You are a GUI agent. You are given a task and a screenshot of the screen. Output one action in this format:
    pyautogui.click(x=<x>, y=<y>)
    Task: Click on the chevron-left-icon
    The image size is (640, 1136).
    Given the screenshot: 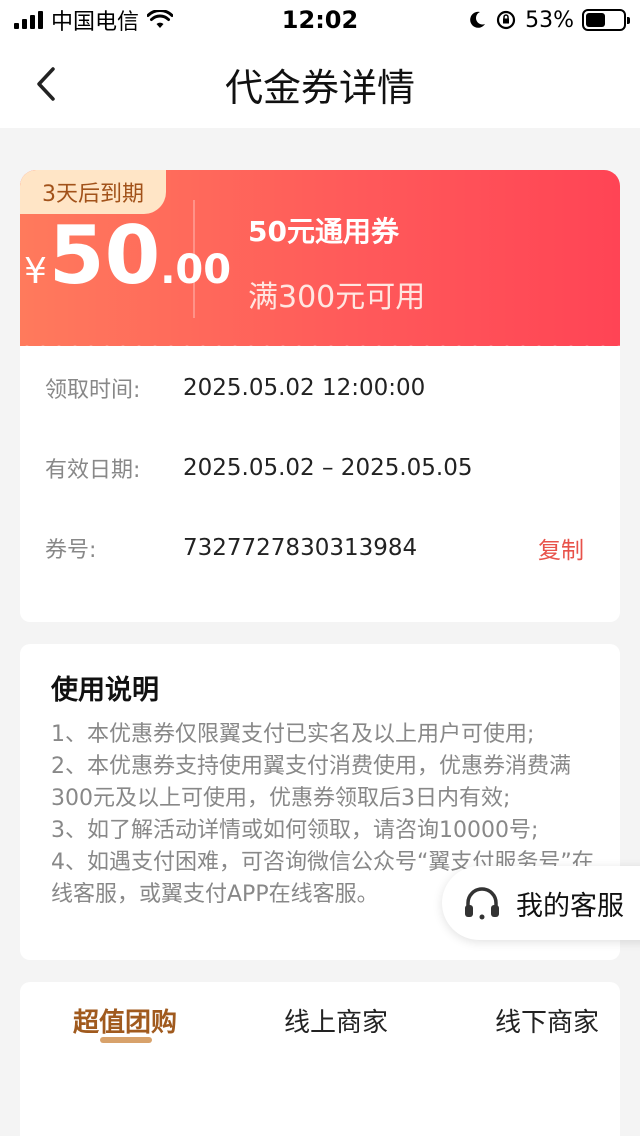 What is the action you would take?
    pyautogui.click(x=46, y=84)
    